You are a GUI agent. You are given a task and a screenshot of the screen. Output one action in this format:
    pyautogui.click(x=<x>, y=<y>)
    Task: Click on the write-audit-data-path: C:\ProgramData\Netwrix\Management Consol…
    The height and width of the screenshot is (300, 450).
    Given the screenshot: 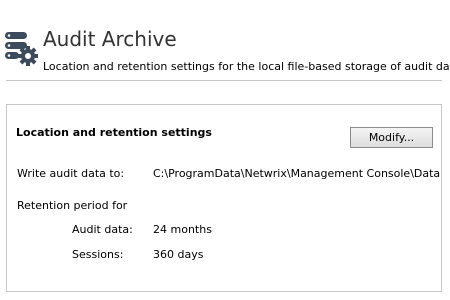 What is the action you would take?
    pyautogui.click(x=297, y=173)
    